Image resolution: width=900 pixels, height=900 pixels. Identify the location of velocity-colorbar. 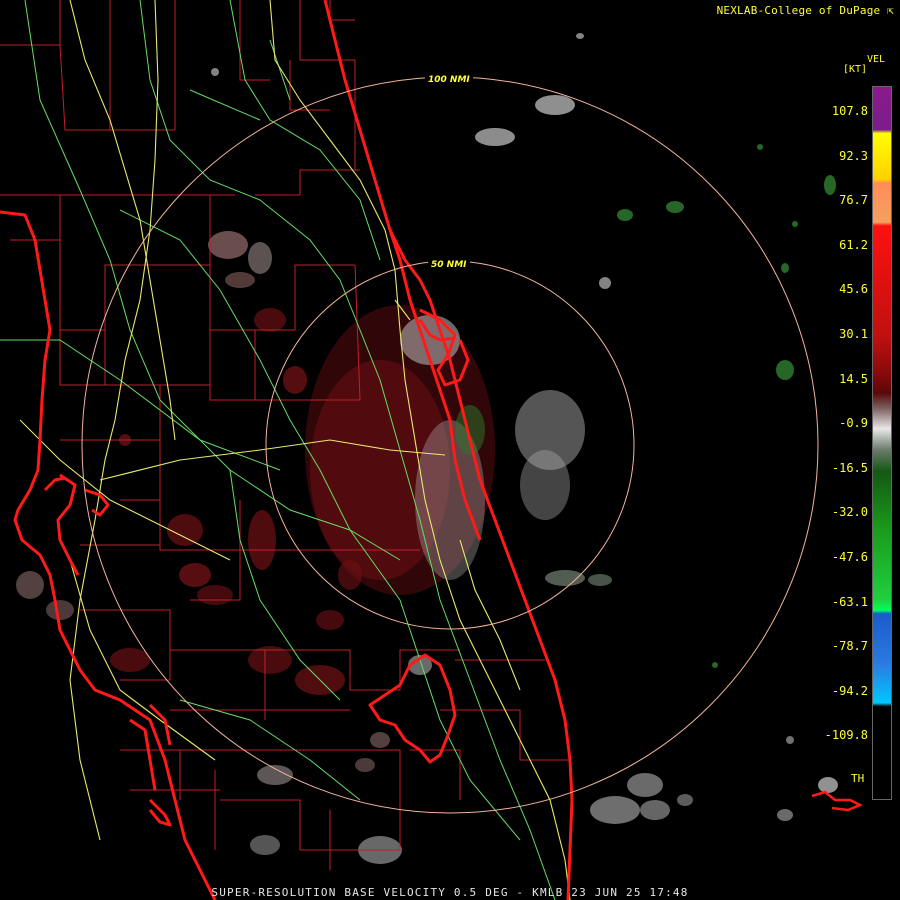
(882, 443).